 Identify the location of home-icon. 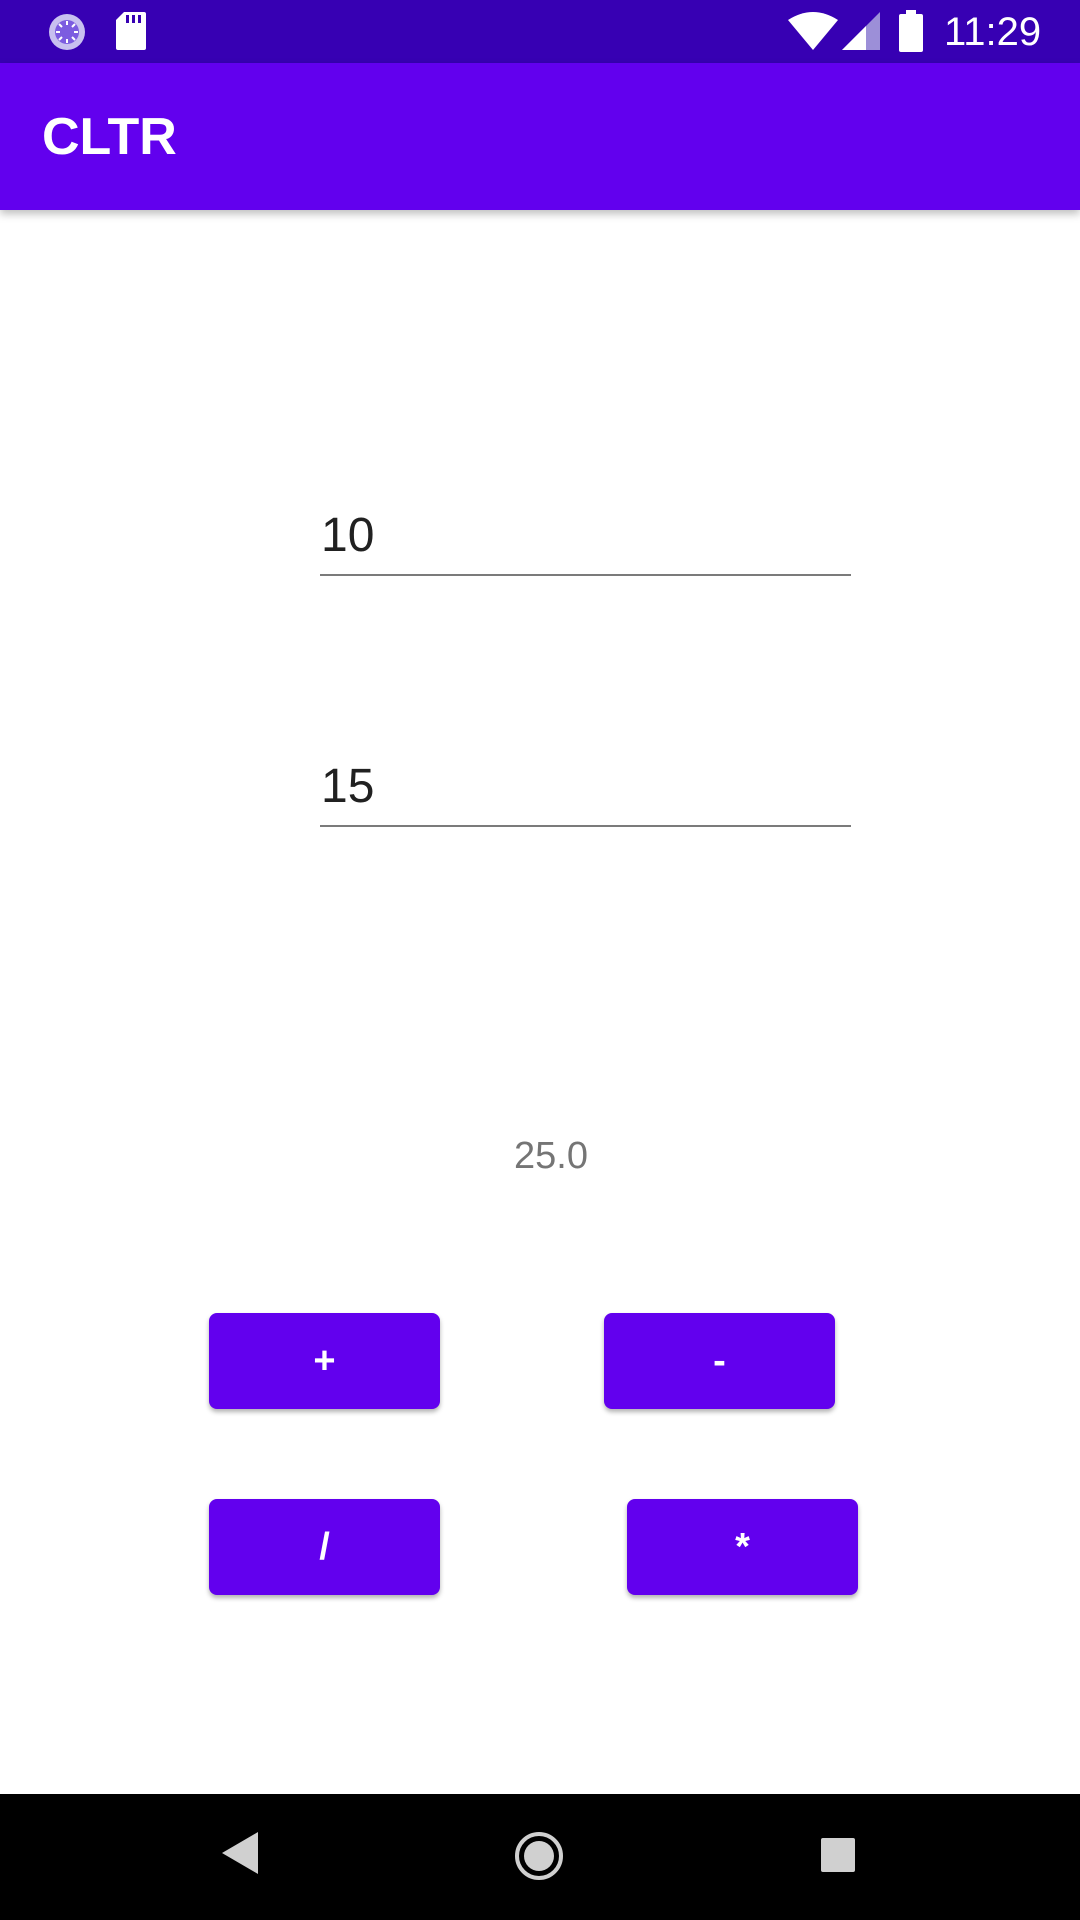
(539, 1856).